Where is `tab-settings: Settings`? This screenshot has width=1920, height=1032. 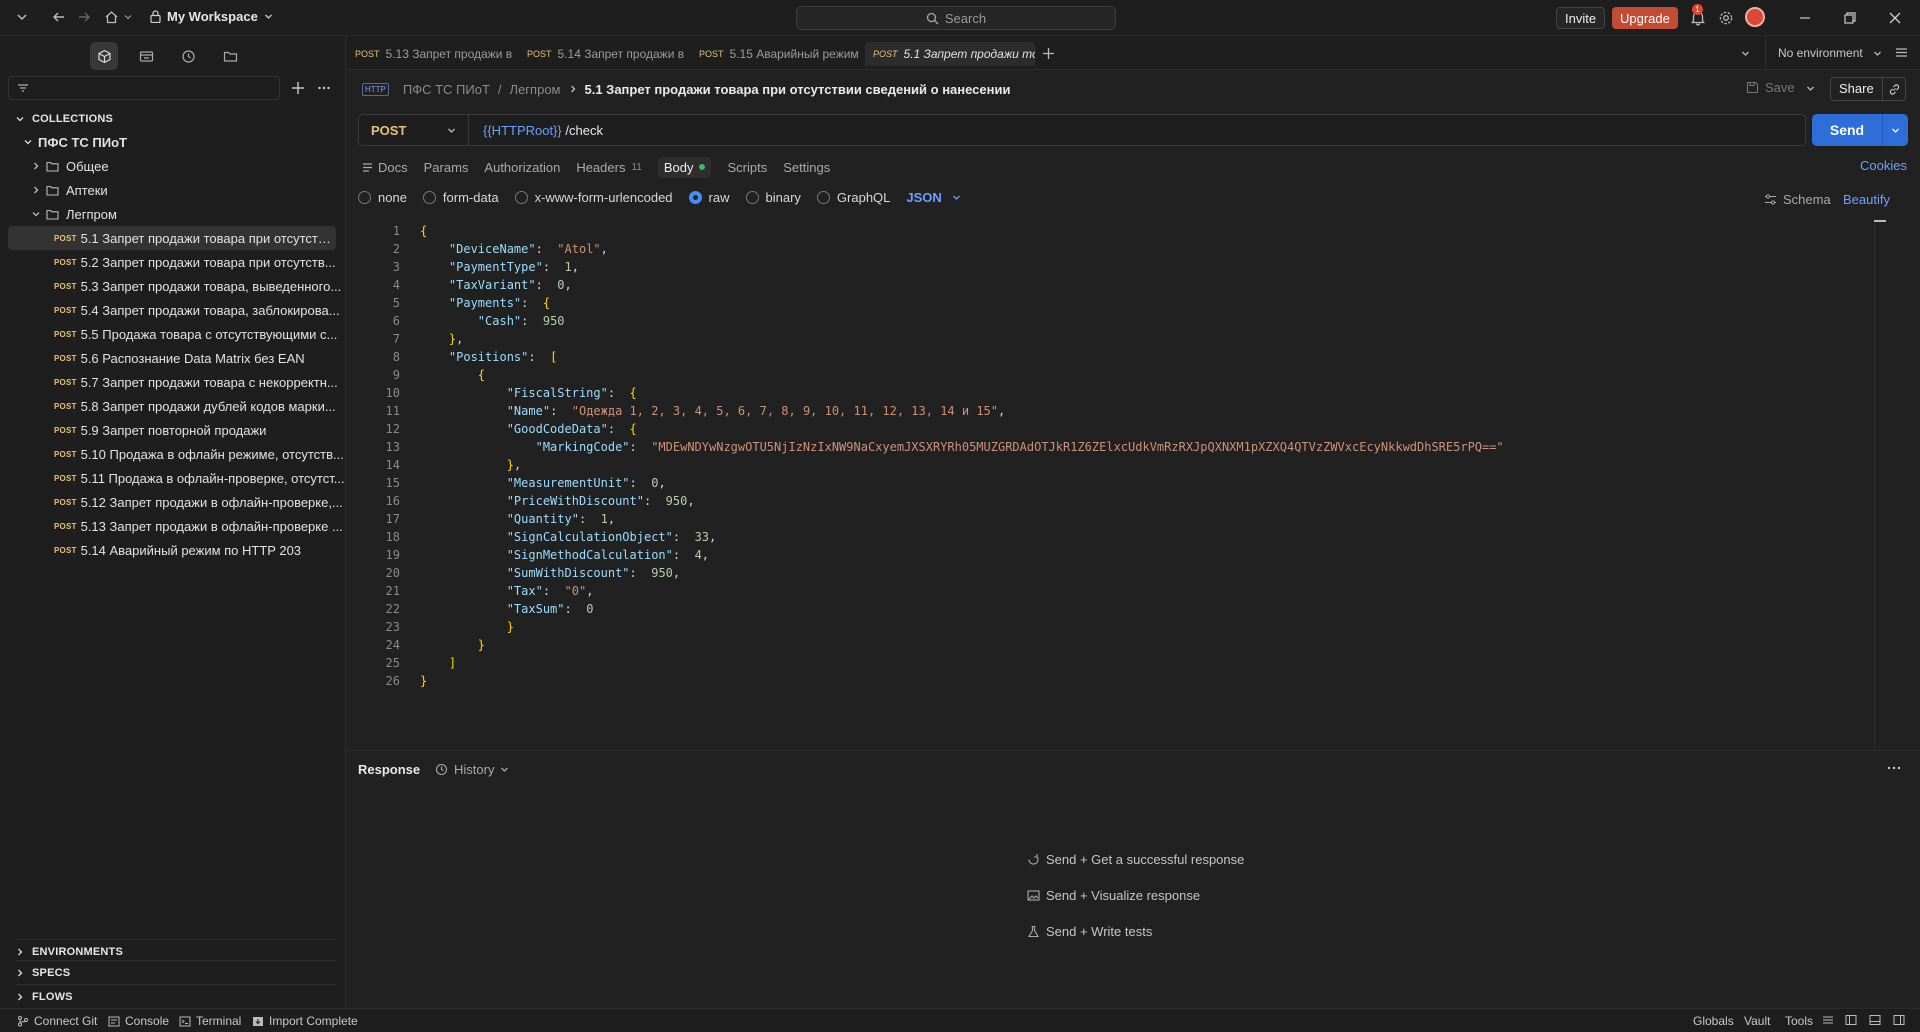 tab-settings: Settings is located at coordinates (806, 167).